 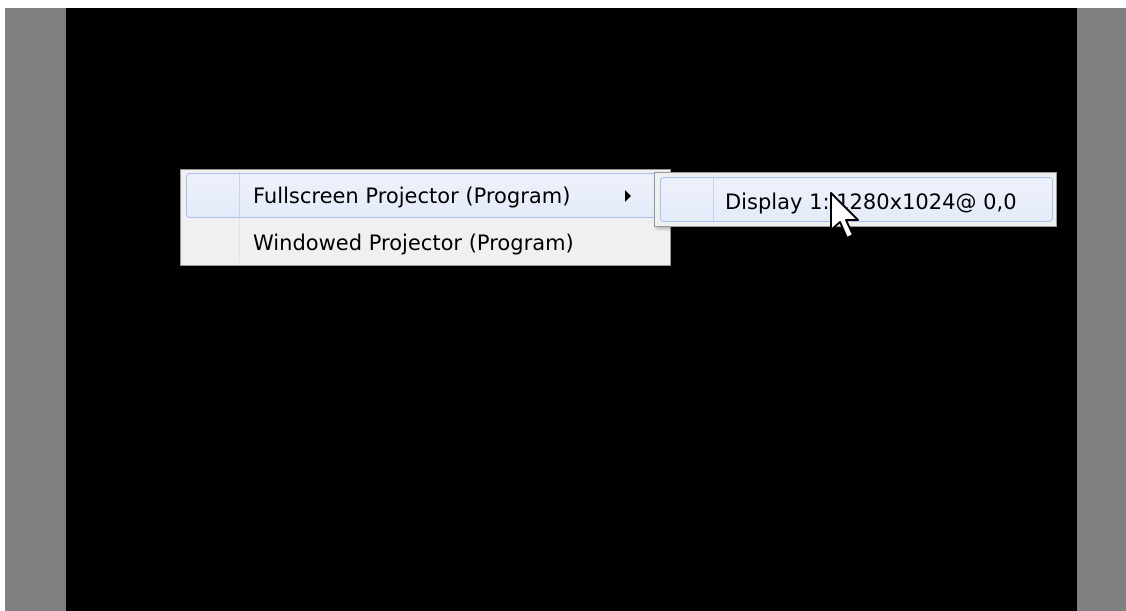 I want to click on menu-item-windowed-projector: Windowed Projector (Program), so click(x=426, y=243).